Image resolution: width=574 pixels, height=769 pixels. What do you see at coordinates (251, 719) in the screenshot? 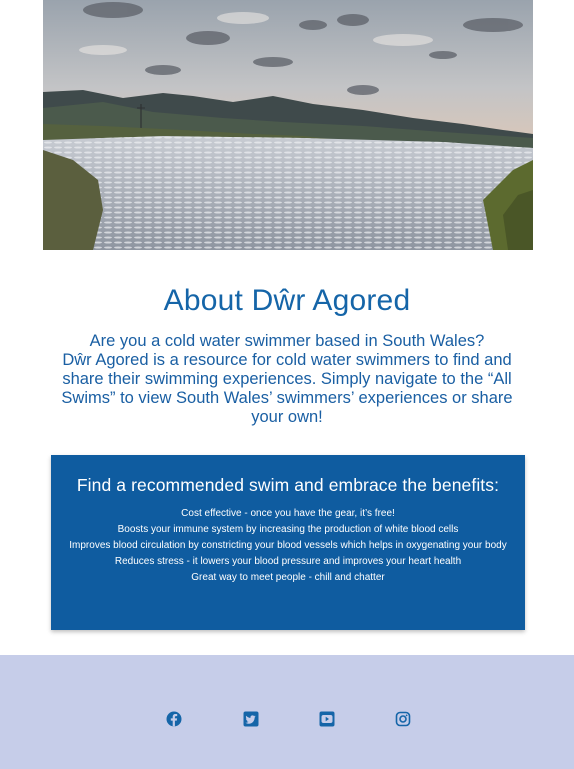
I see `twitter-icon` at bounding box center [251, 719].